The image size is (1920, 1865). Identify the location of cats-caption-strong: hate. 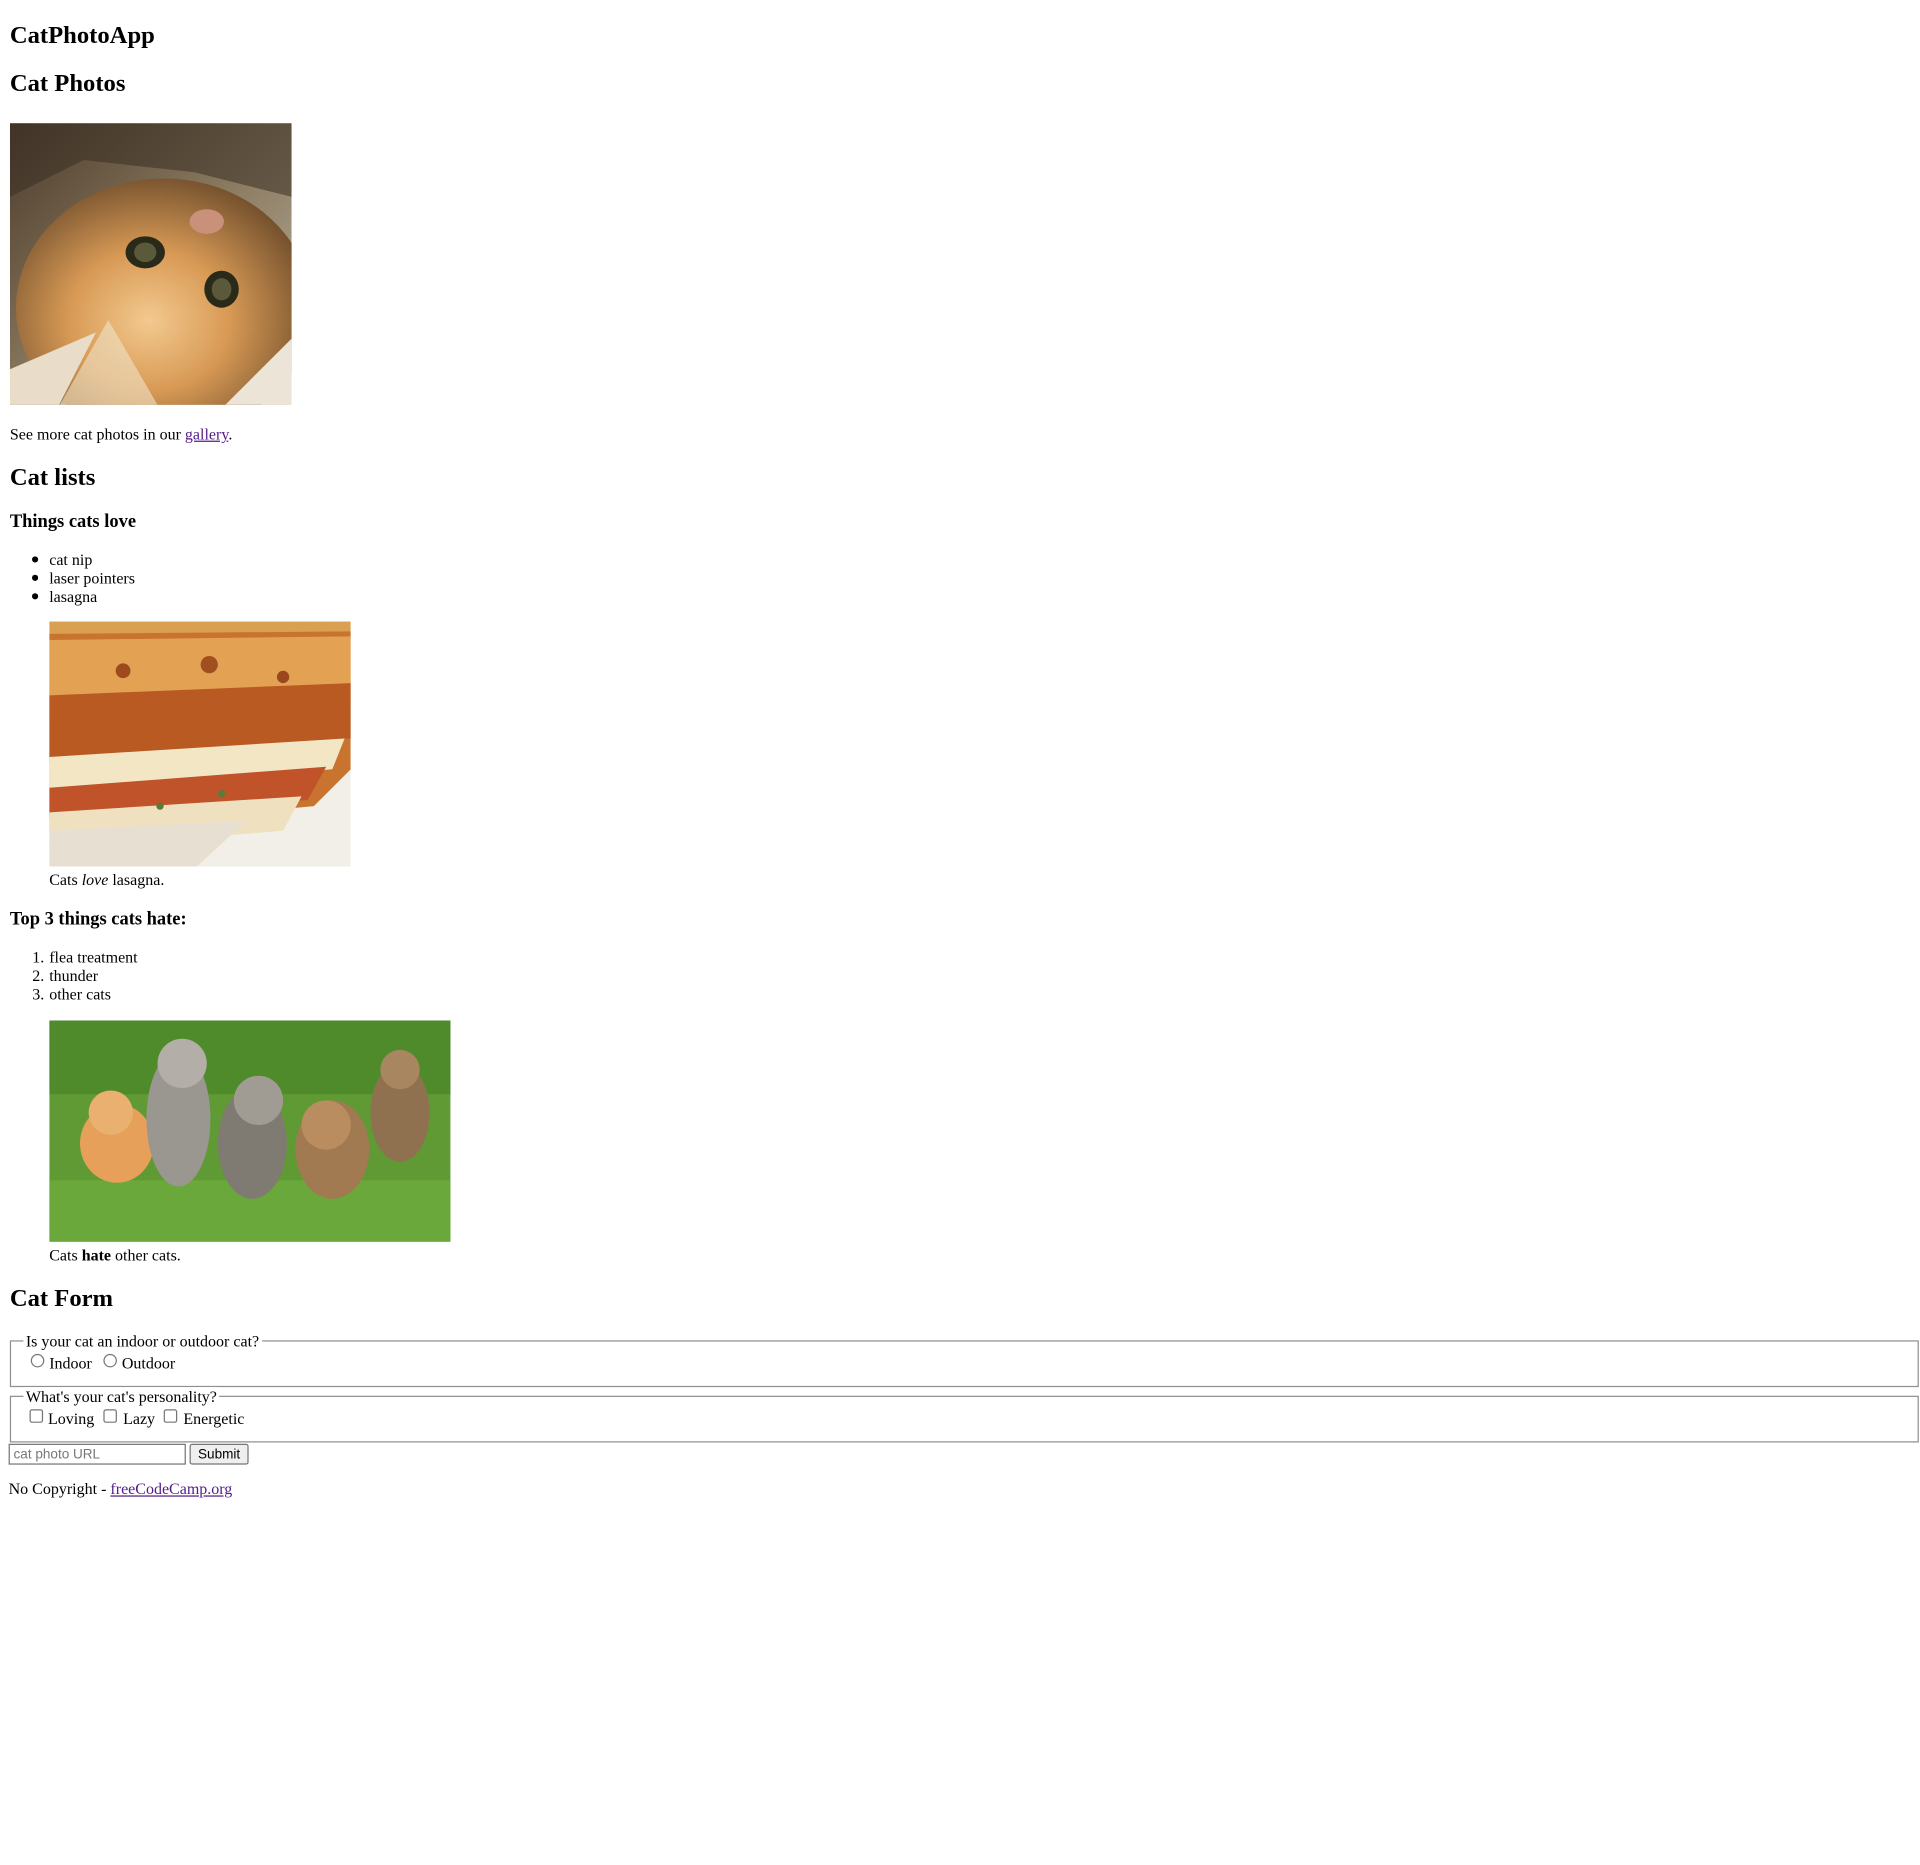
(96, 1255).